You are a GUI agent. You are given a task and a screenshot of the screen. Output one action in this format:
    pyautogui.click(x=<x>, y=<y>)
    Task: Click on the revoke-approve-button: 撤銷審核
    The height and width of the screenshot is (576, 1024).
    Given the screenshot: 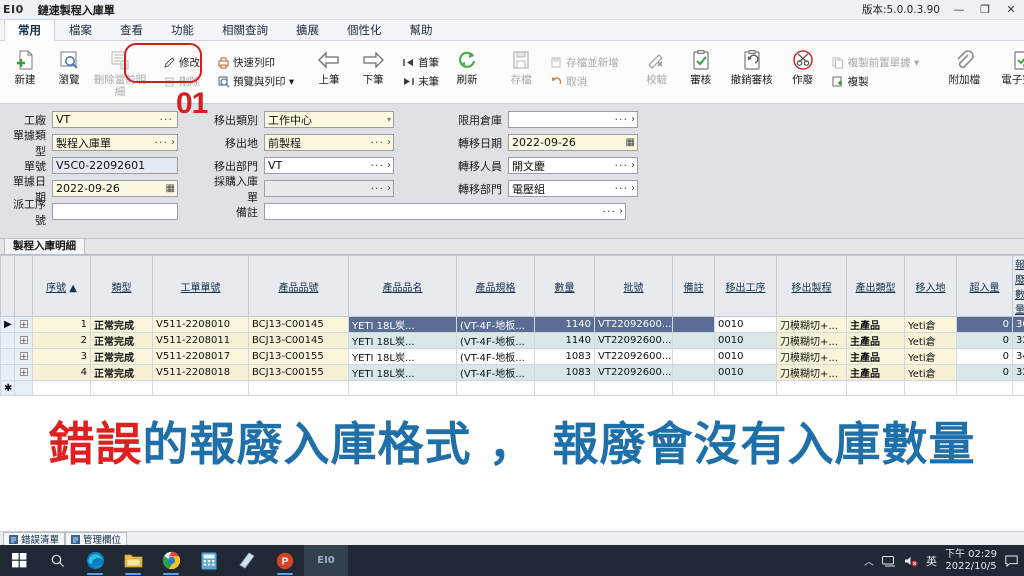 What is the action you would take?
    pyautogui.click(x=752, y=72)
    